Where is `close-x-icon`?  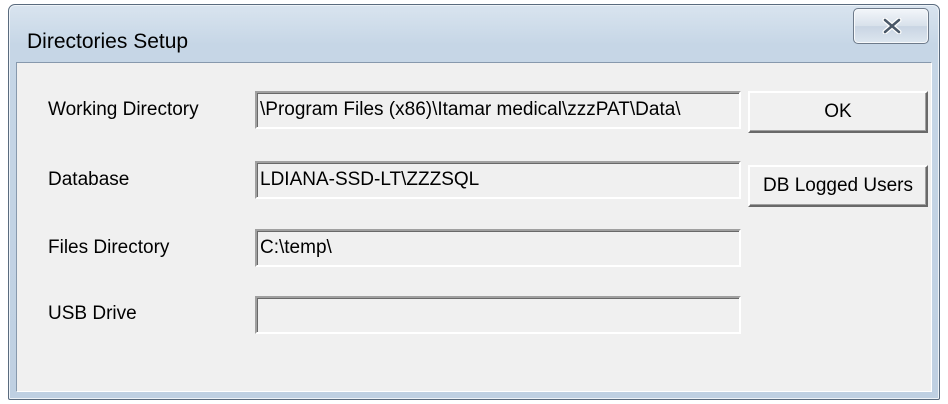 close-x-icon is located at coordinates (892, 26).